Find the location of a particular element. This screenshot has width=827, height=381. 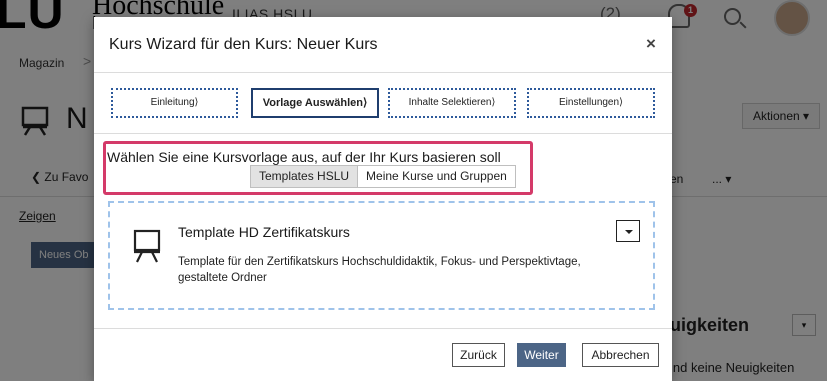

course-board-icon is located at coordinates (147, 246).